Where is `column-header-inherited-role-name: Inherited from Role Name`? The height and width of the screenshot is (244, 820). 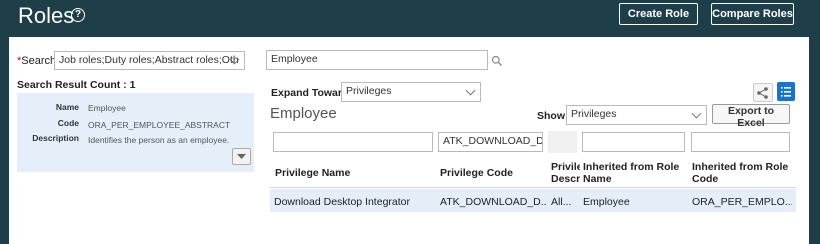
column-header-inherited-role-name: Inherited from Role Name is located at coordinates (631, 173).